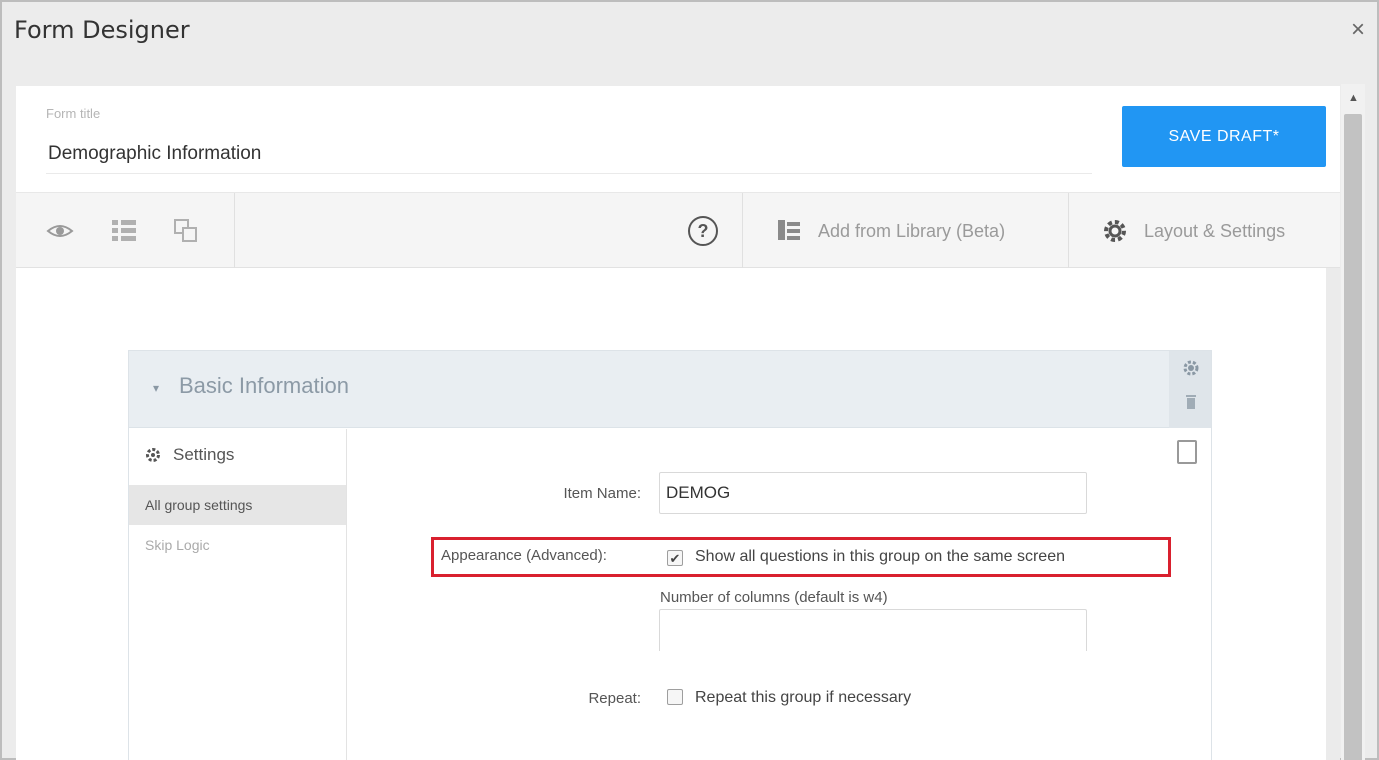 Image resolution: width=1379 pixels, height=760 pixels. Describe the element at coordinates (1115, 231) in the screenshot. I see `gear-icon` at that location.